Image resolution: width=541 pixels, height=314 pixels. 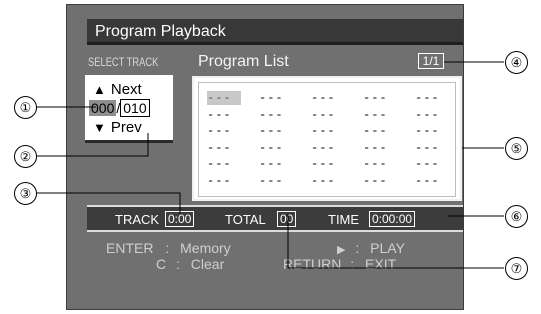 I want to click on callout-7-icon: ⑦, so click(x=516, y=268).